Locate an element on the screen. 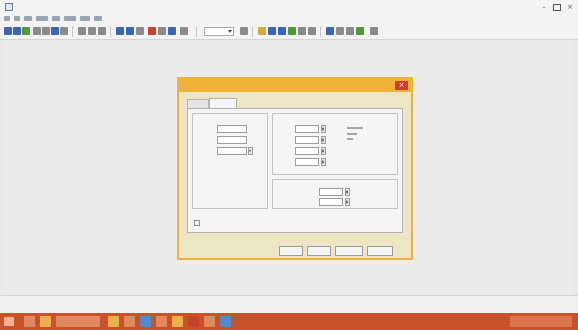  height-field is located at coordinates (232, 140).